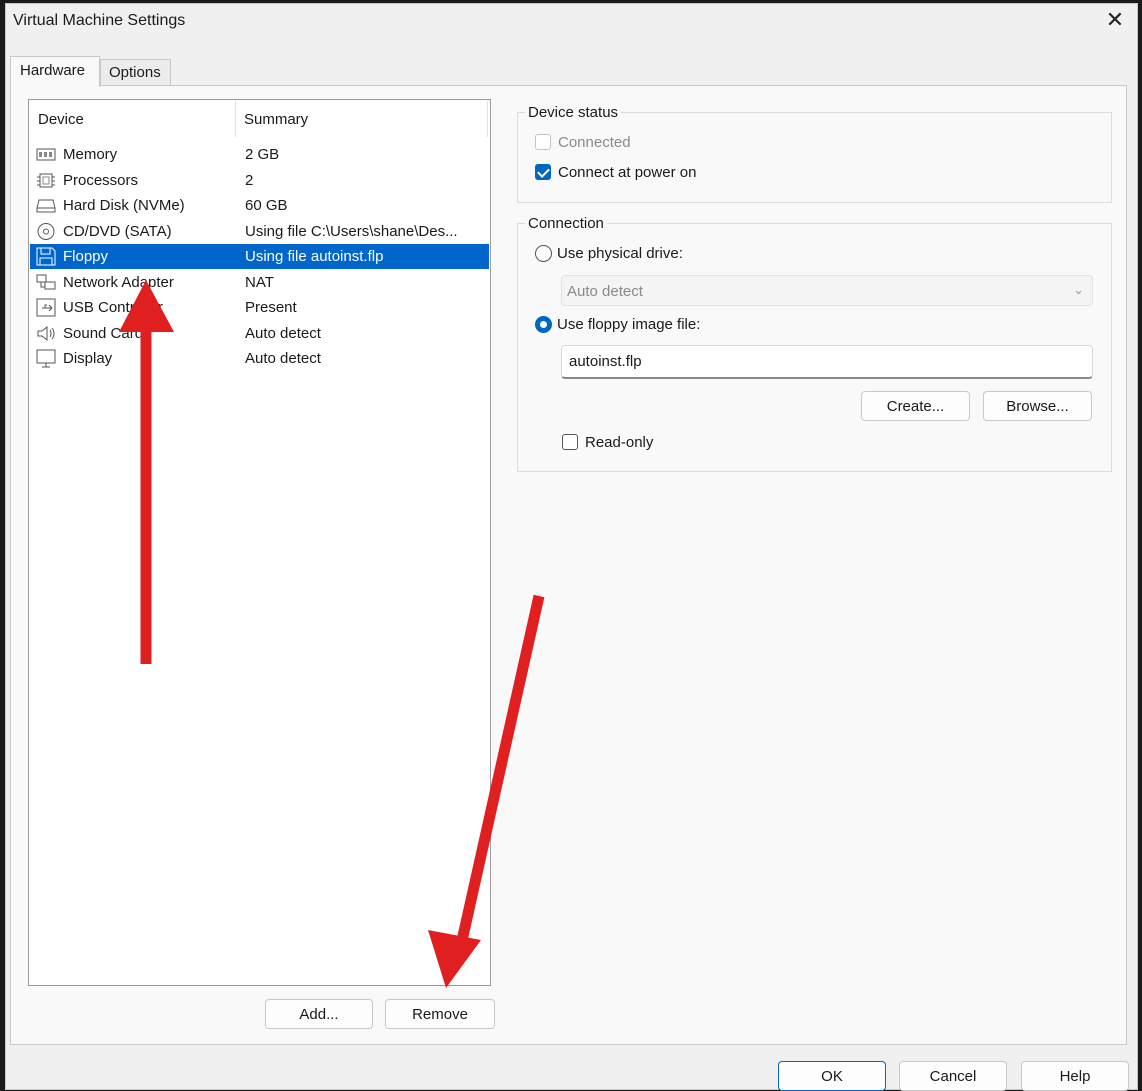  What do you see at coordinates (276, 119) in the screenshot?
I see `column-header-summary: Summary` at bounding box center [276, 119].